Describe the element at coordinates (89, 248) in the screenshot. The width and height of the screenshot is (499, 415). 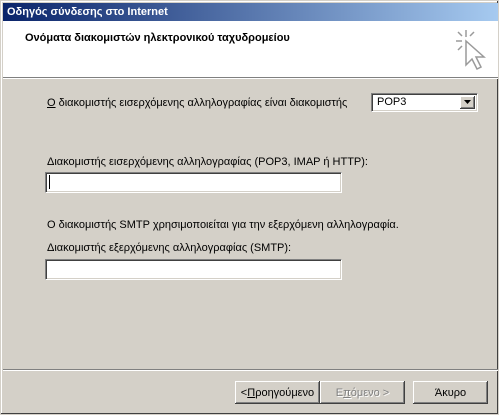
I see `outgoing-server-label-pre: Διακομιστής εξερ` at that location.